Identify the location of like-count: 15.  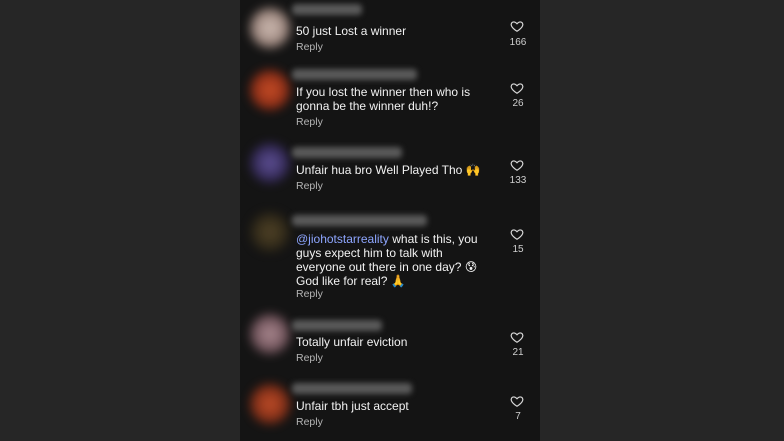
(518, 249).